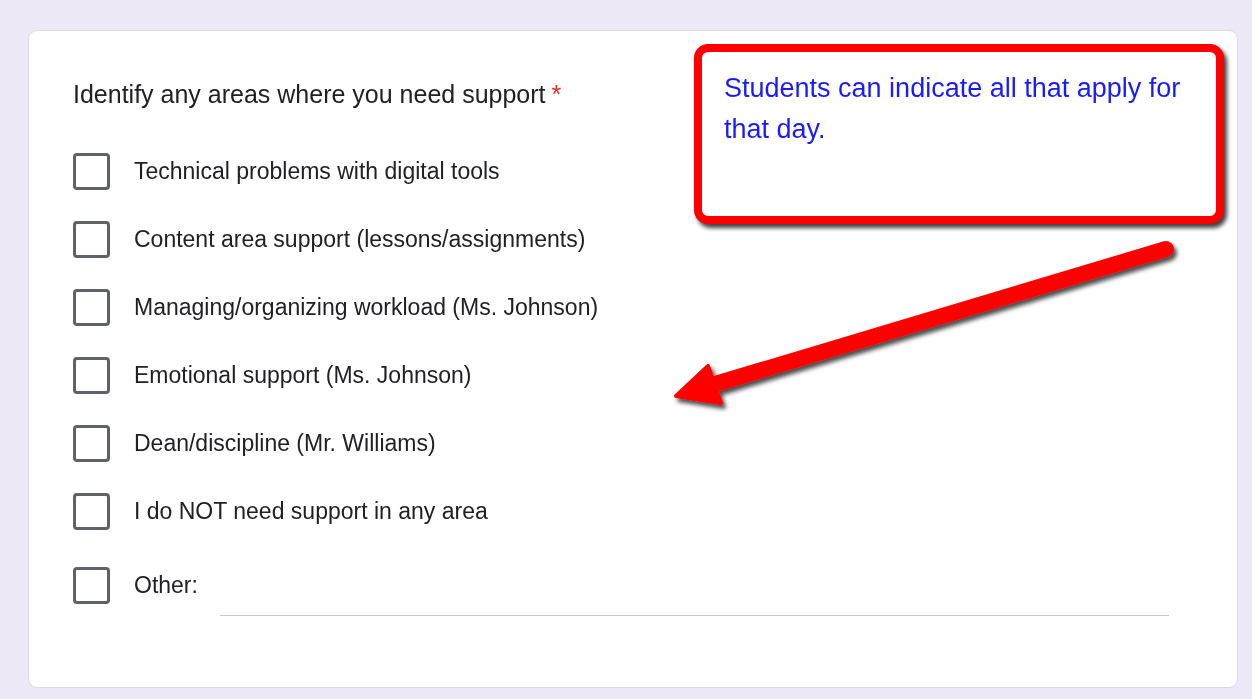  Describe the element at coordinates (360, 239) in the screenshot. I see `option-label: Content area support (lessons/assignments)` at that location.